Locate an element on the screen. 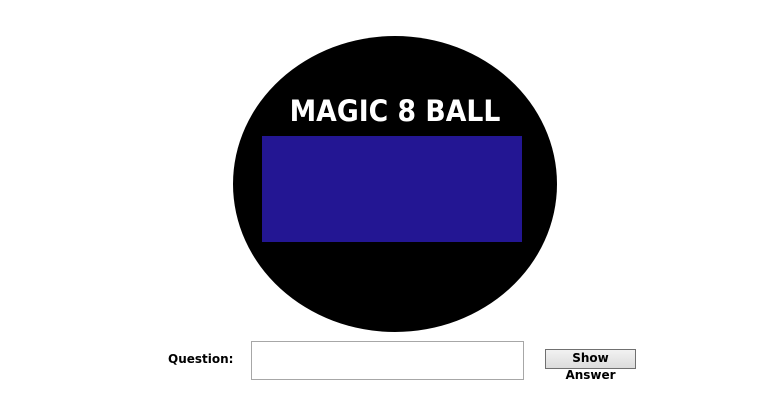 The height and width of the screenshot is (409, 784). ball-title: MAGIC 8 BALL is located at coordinates (395, 111).